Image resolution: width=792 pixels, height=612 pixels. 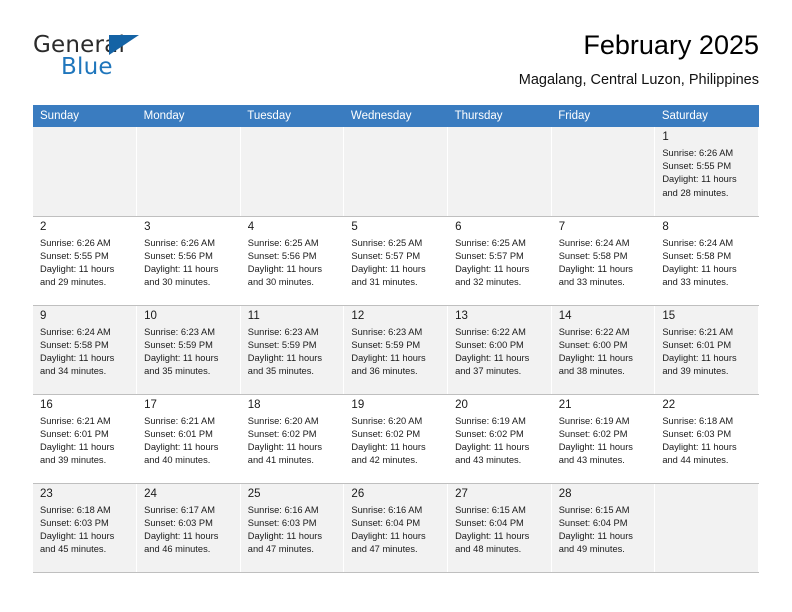 What do you see at coordinates (562, 226) in the screenshot?
I see `day-number: 7` at bounding box center [562, 226].